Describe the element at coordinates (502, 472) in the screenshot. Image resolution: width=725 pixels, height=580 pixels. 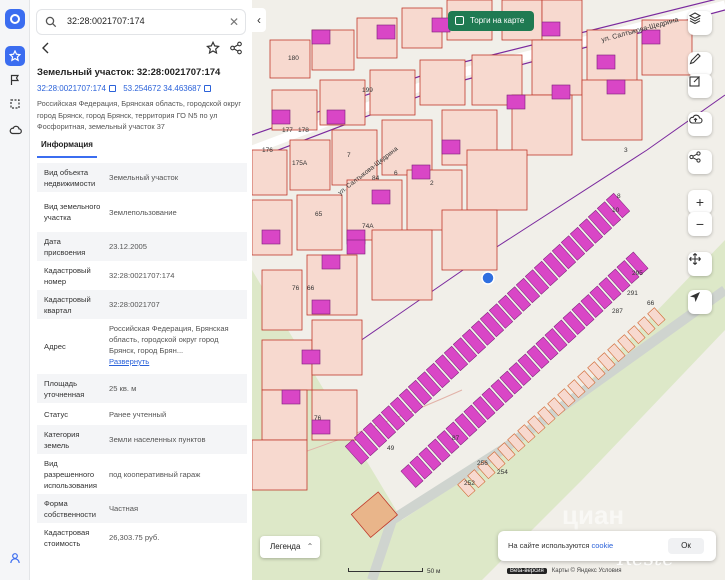
I see `plot-number-label: 254` at that location.